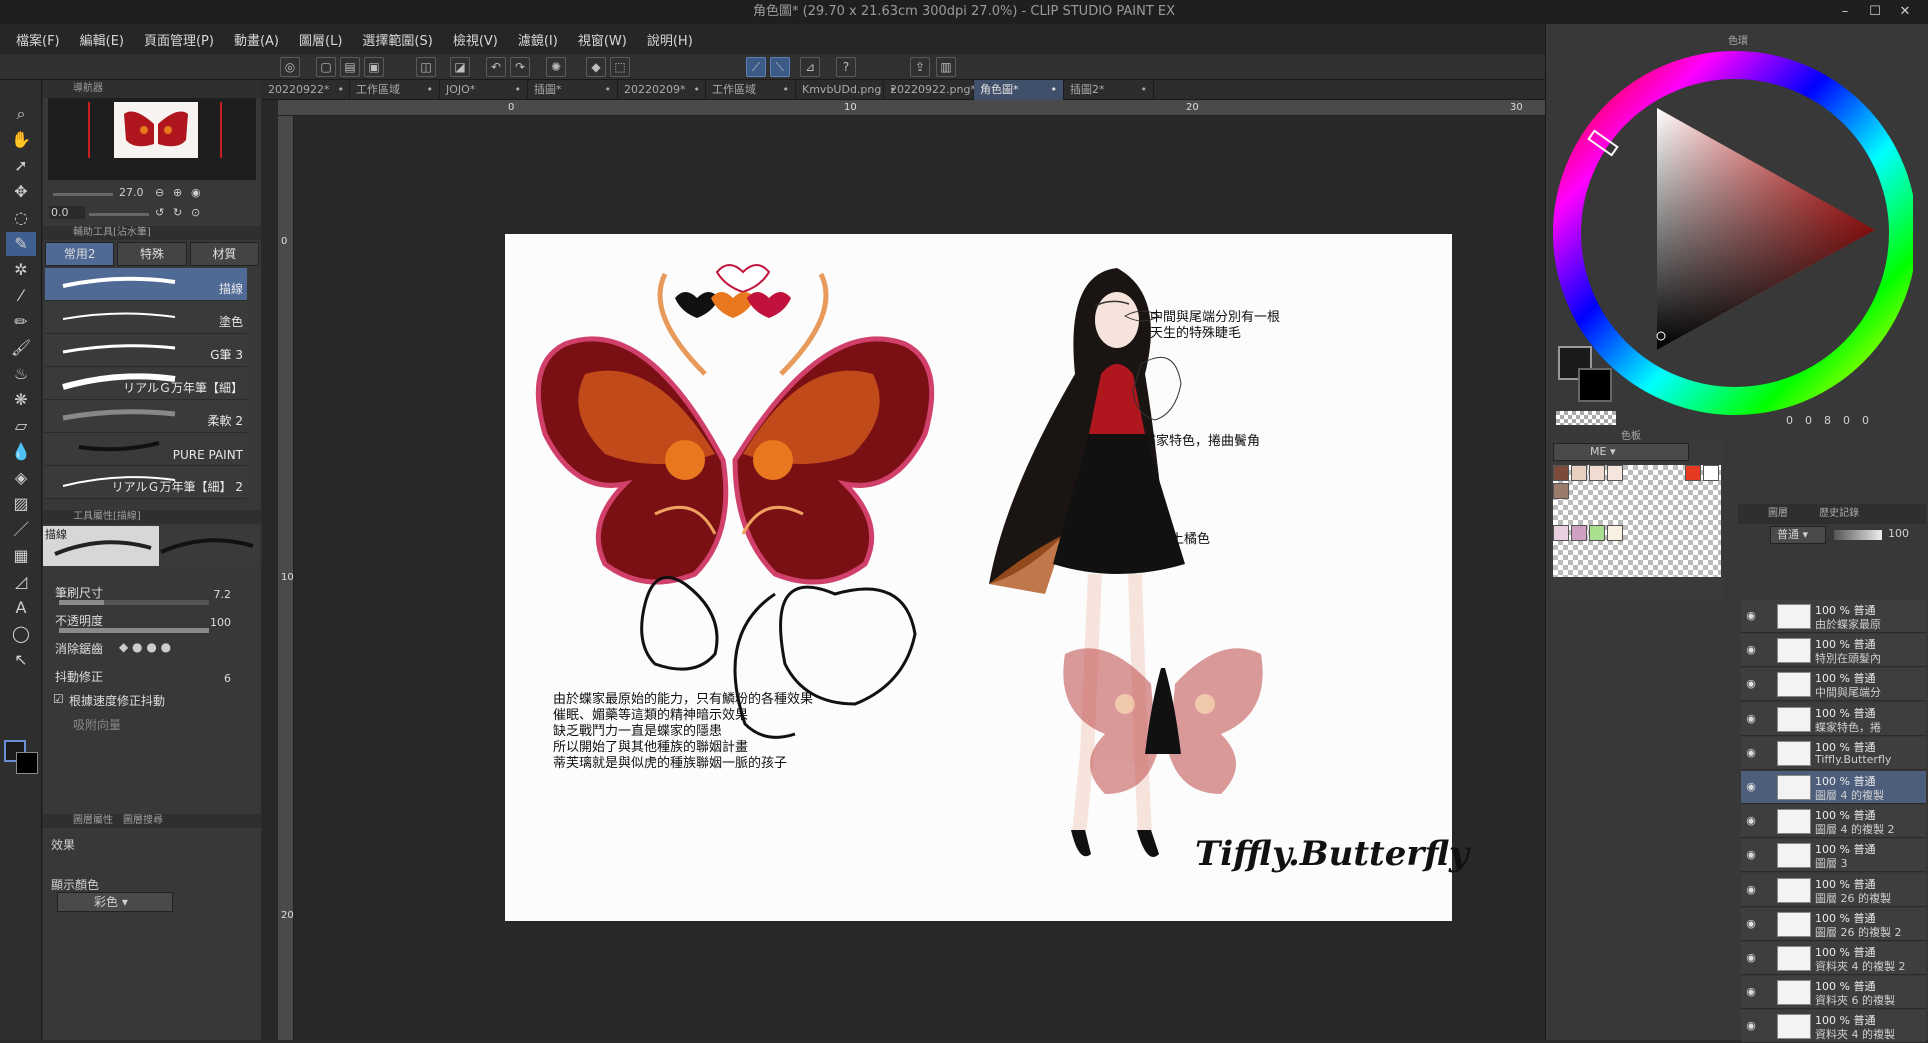  What do you see at coordinates (256, 39) in the screenshot?
I see `menu-animation: 動畫(A)` at bounding box center [256, 39].